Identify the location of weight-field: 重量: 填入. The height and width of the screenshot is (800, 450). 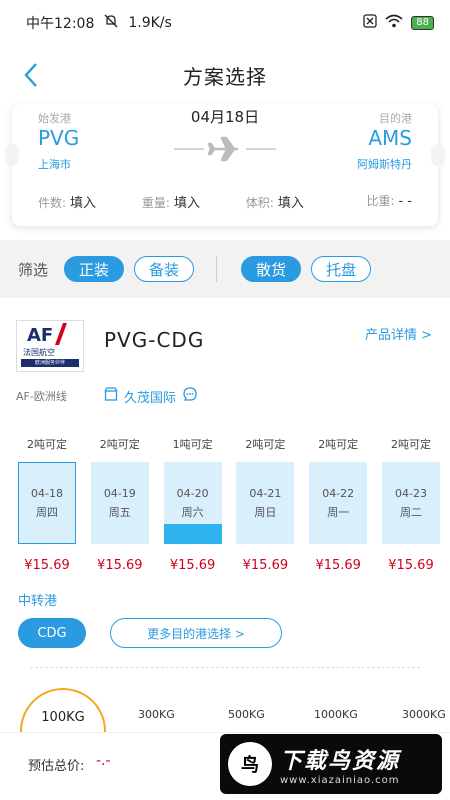
(194, 201).